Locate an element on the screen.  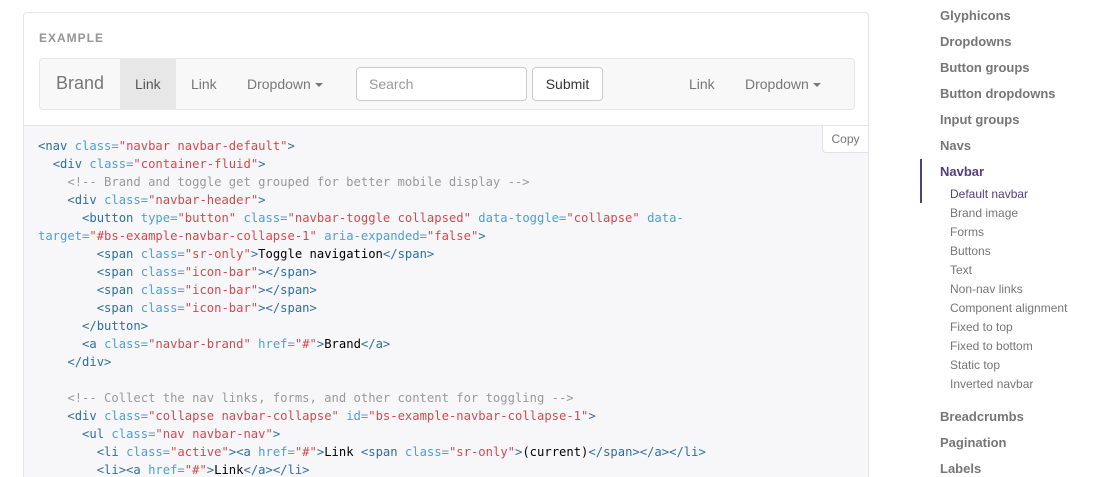
sidebar-subitem-static-top: Static top is located at coordinates (975, 365).